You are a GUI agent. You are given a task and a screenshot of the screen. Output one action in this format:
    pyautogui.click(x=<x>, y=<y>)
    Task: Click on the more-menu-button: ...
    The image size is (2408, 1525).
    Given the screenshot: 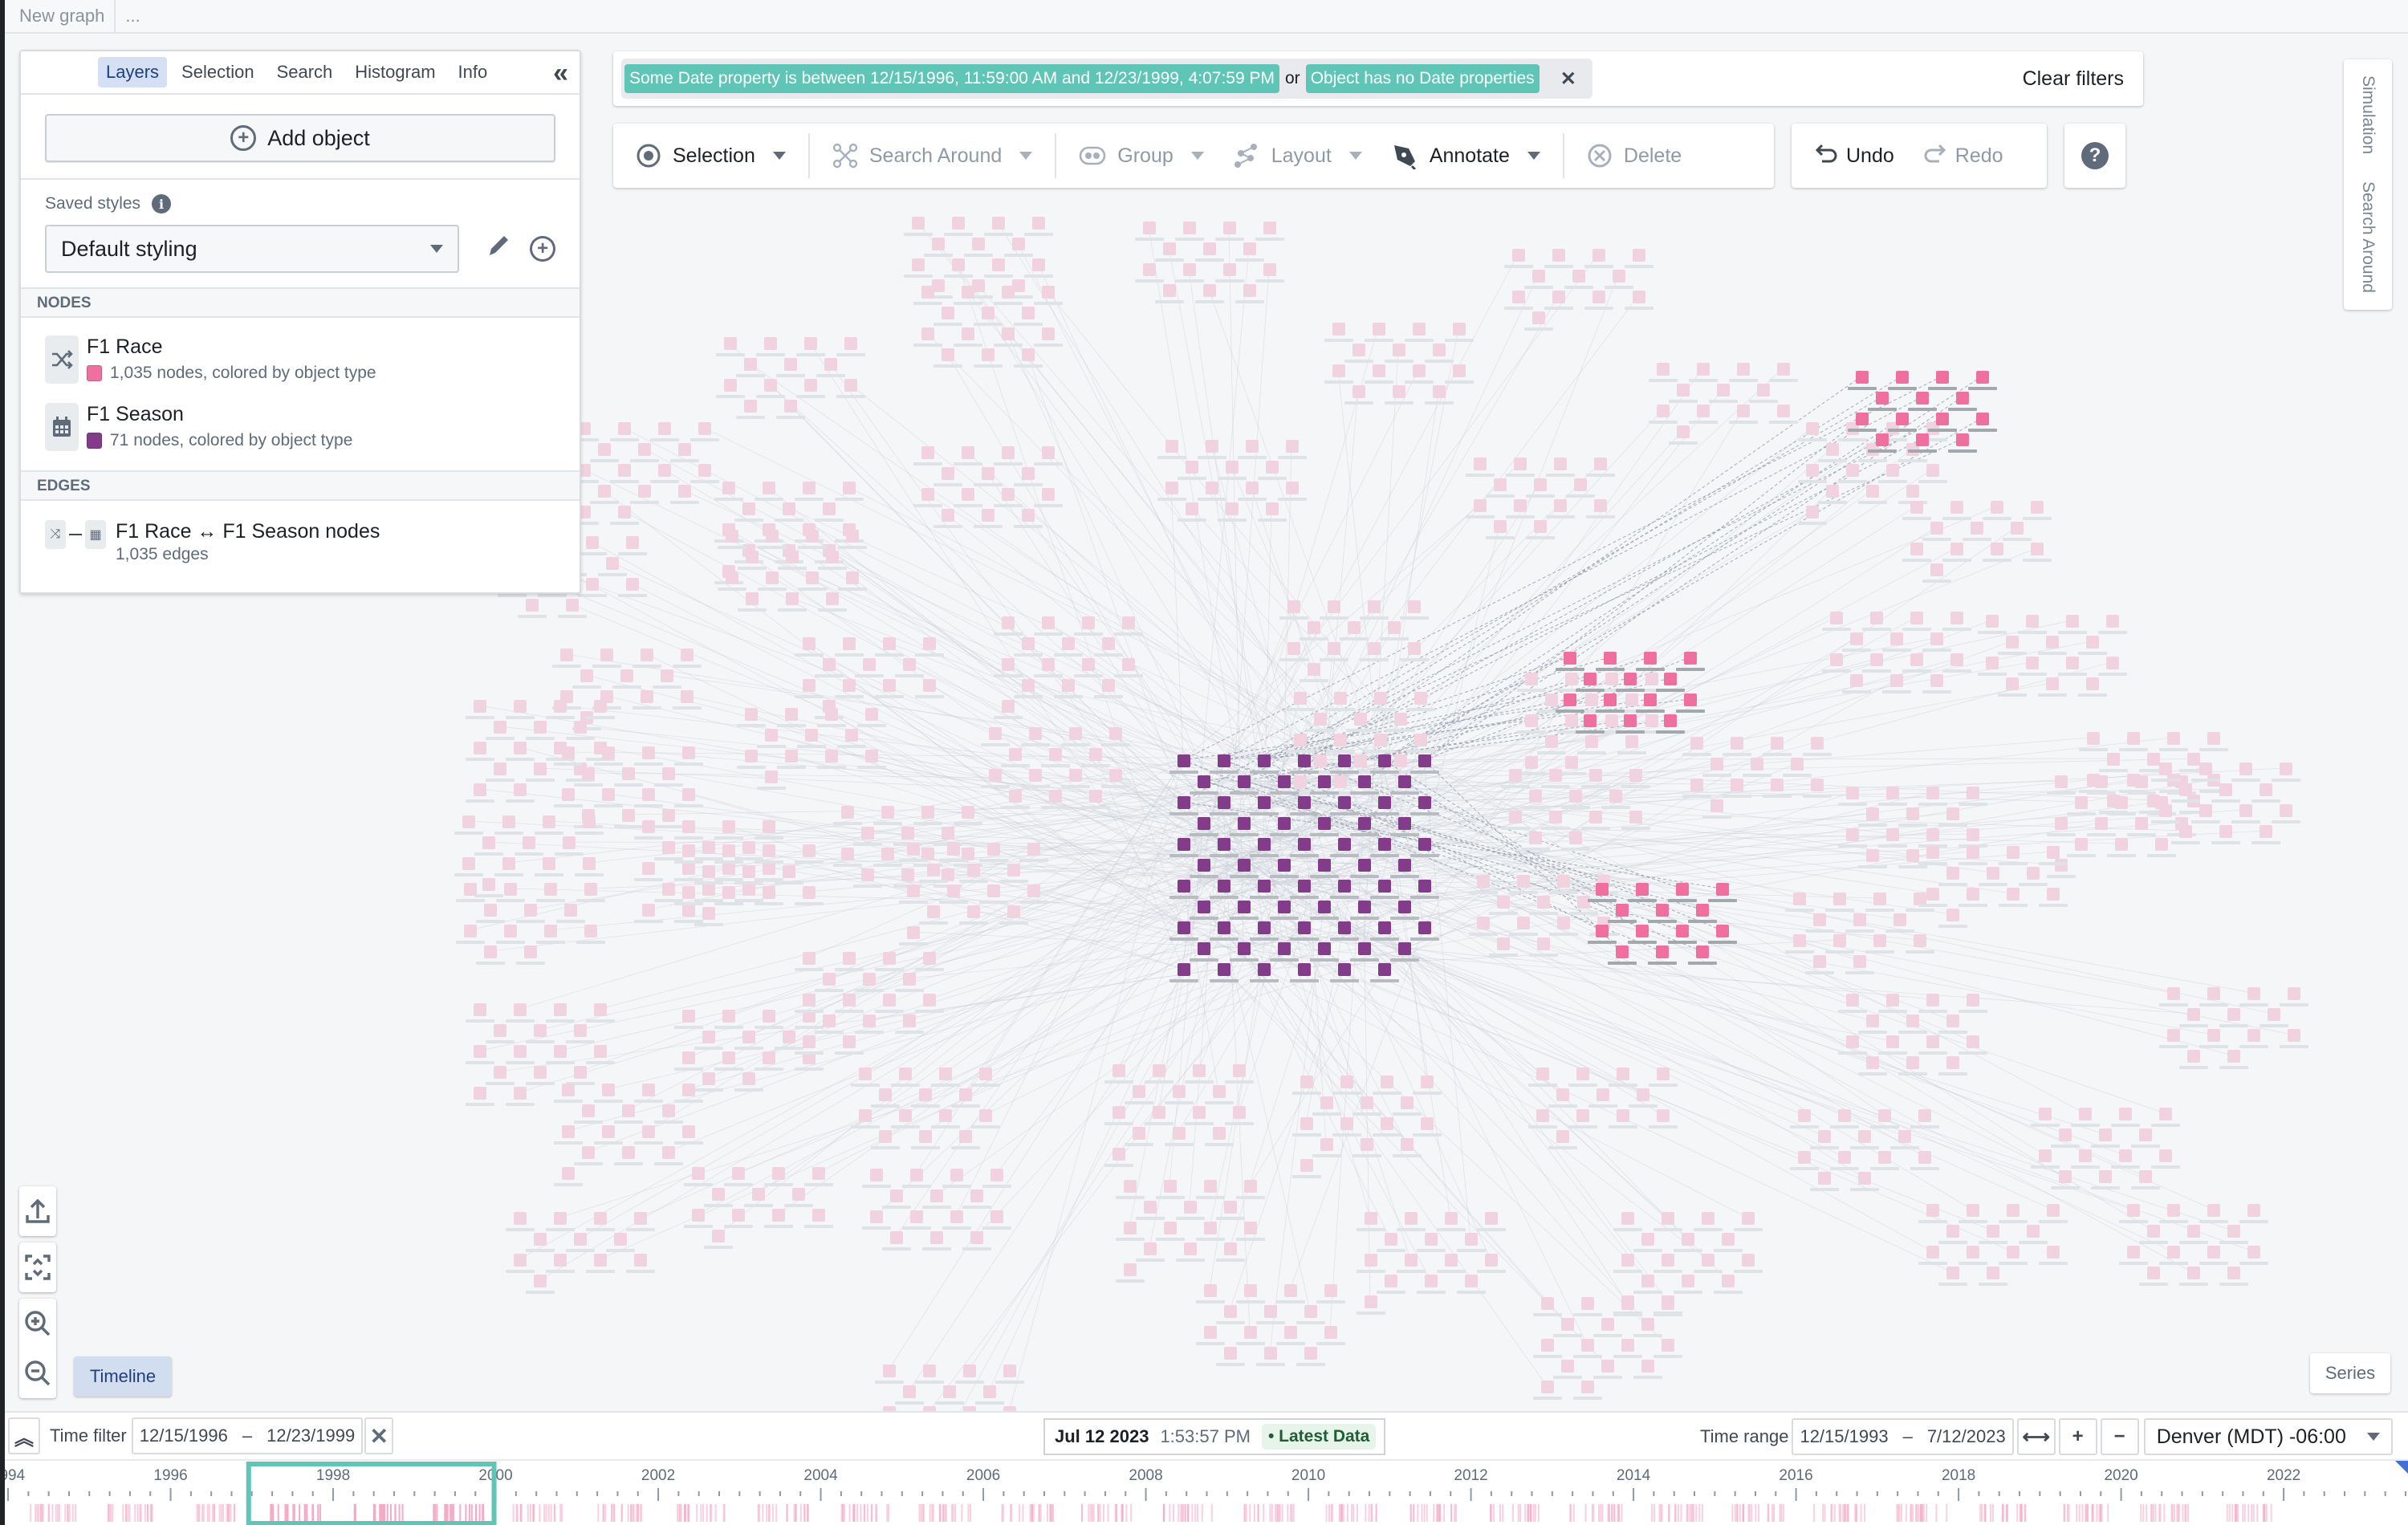 What is the action you would take?
    pyautogui.click(x=128, y=16)
    